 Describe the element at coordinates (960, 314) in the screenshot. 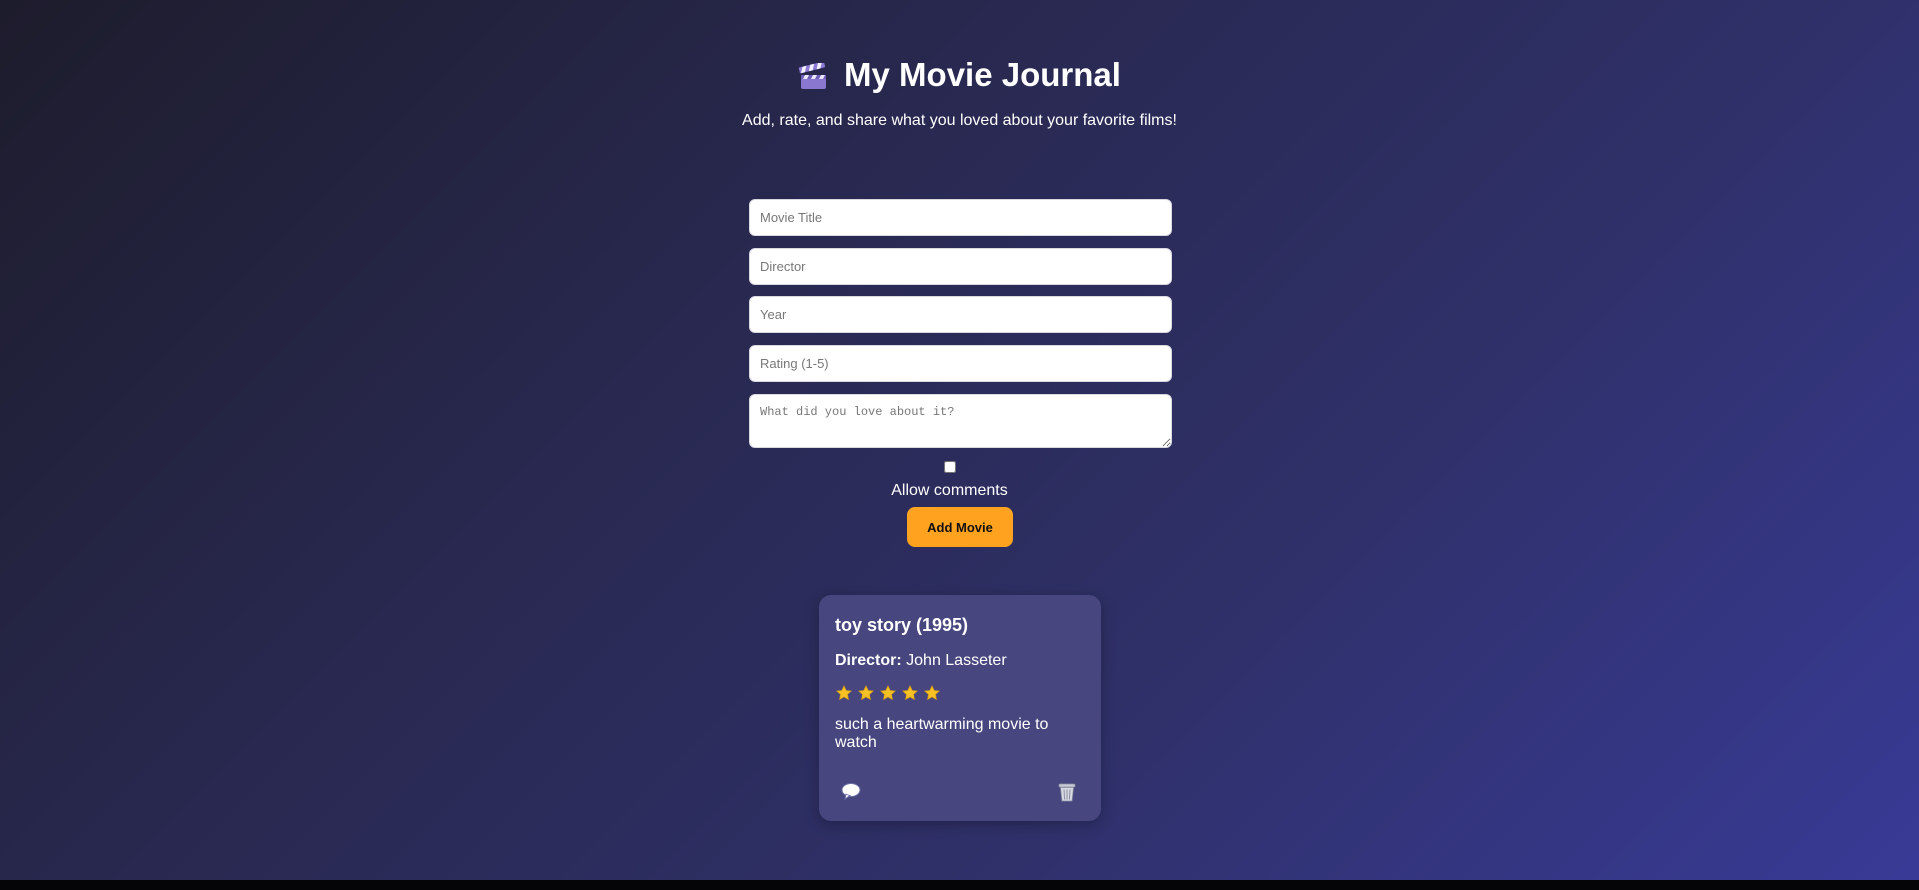

I see `year-input` at that location.